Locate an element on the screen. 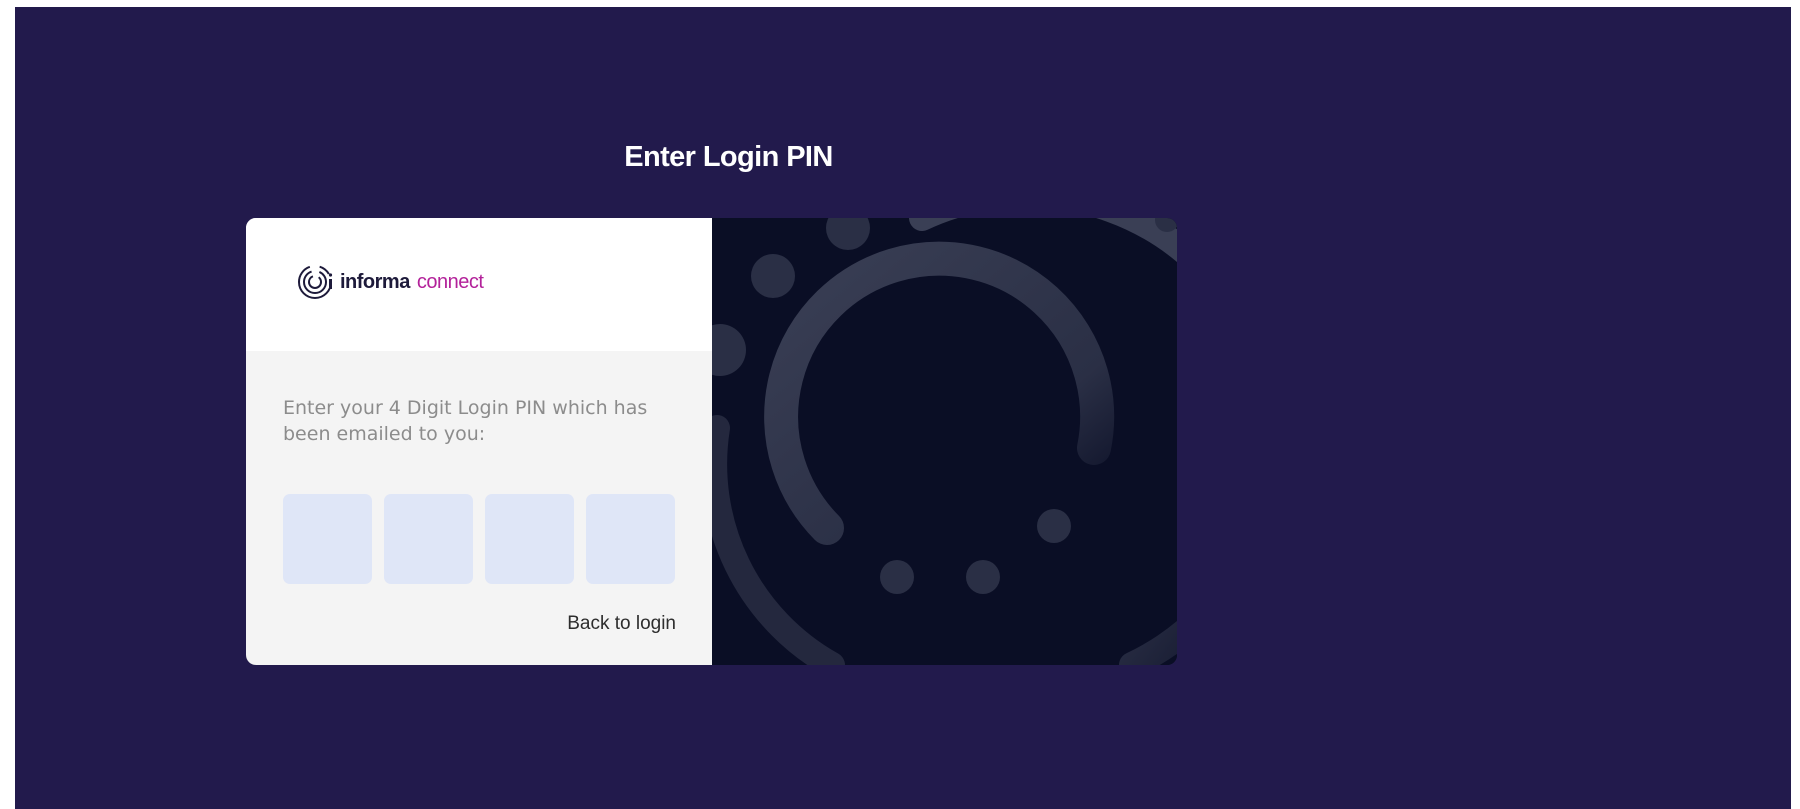 Image resolution: width=1800 pixels, height=809 pixels. informa-circles-icon is located at coordinates (315, 282).